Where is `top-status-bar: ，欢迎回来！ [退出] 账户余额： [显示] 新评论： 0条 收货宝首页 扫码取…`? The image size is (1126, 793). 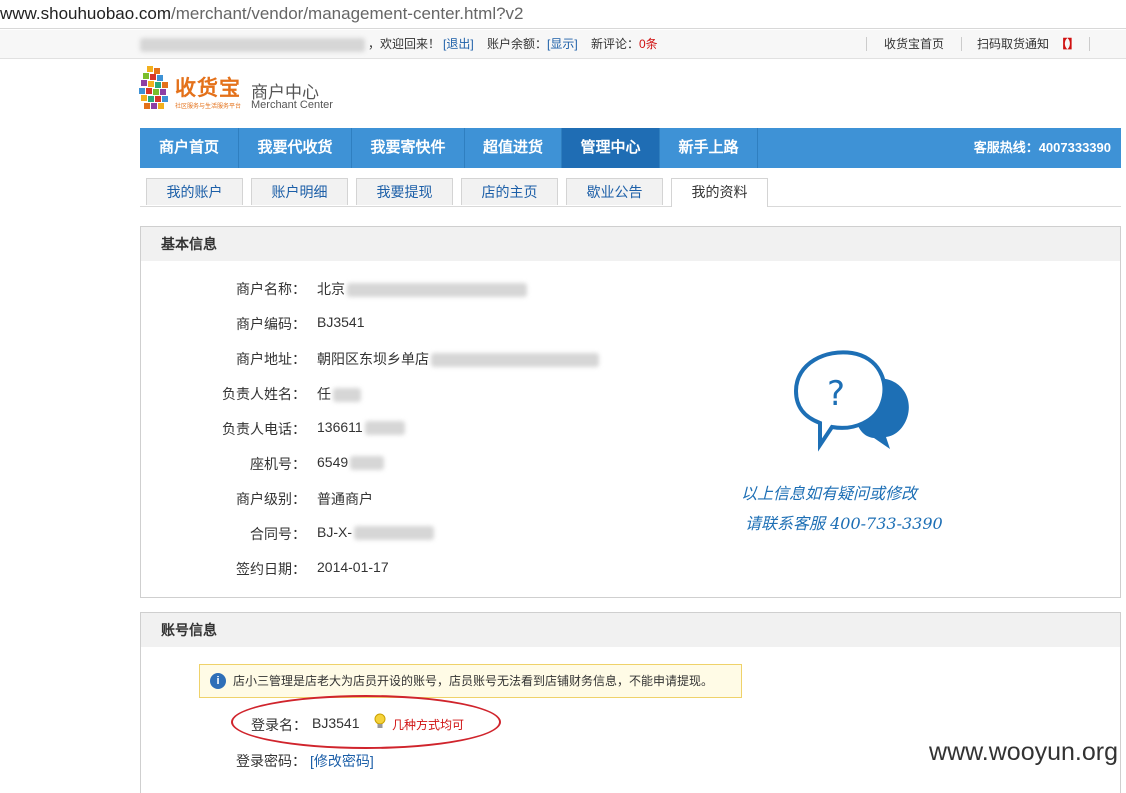
top-status-bar: ，欢迎回来！ [退出] 账户余额： [显示] 新评论： 0条 收货宝首页 扫码取… is located at coordinates (563, 44).